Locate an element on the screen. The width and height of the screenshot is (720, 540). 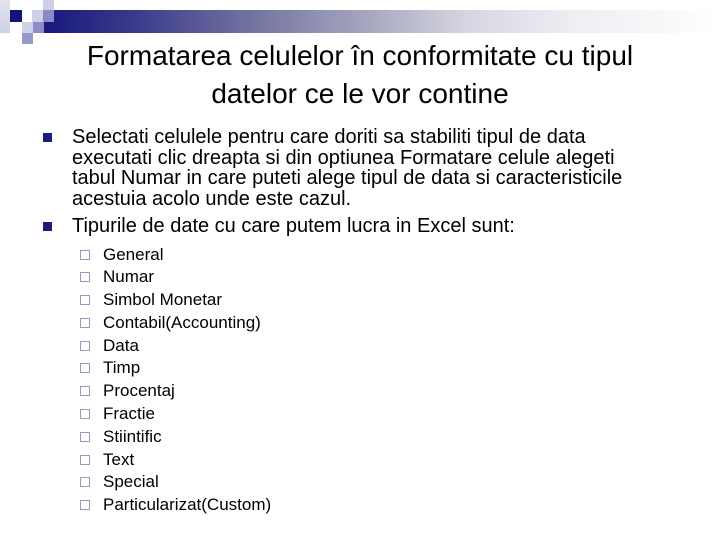
list-item-label: Particularizat(Custom) is located at coordinates (187, 505).